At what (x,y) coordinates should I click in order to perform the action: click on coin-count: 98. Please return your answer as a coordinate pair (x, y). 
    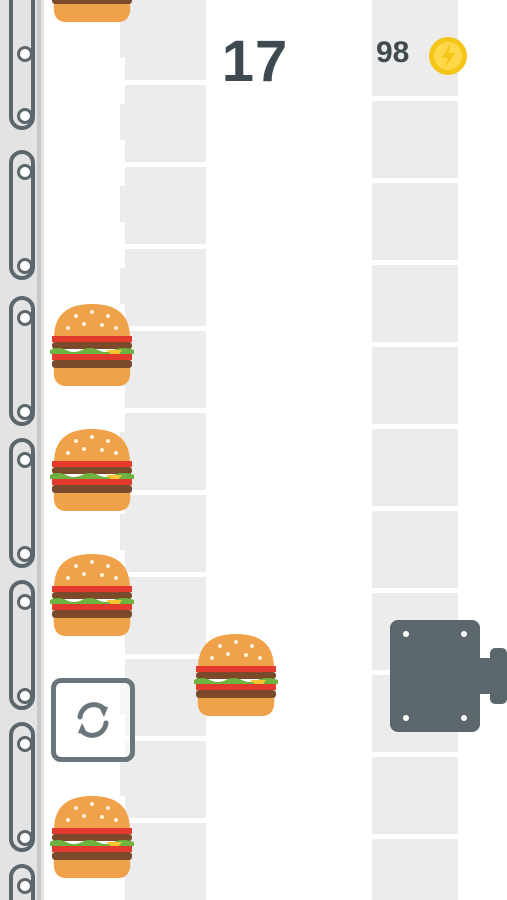
    Looking at the image, I should click on (393, 52).